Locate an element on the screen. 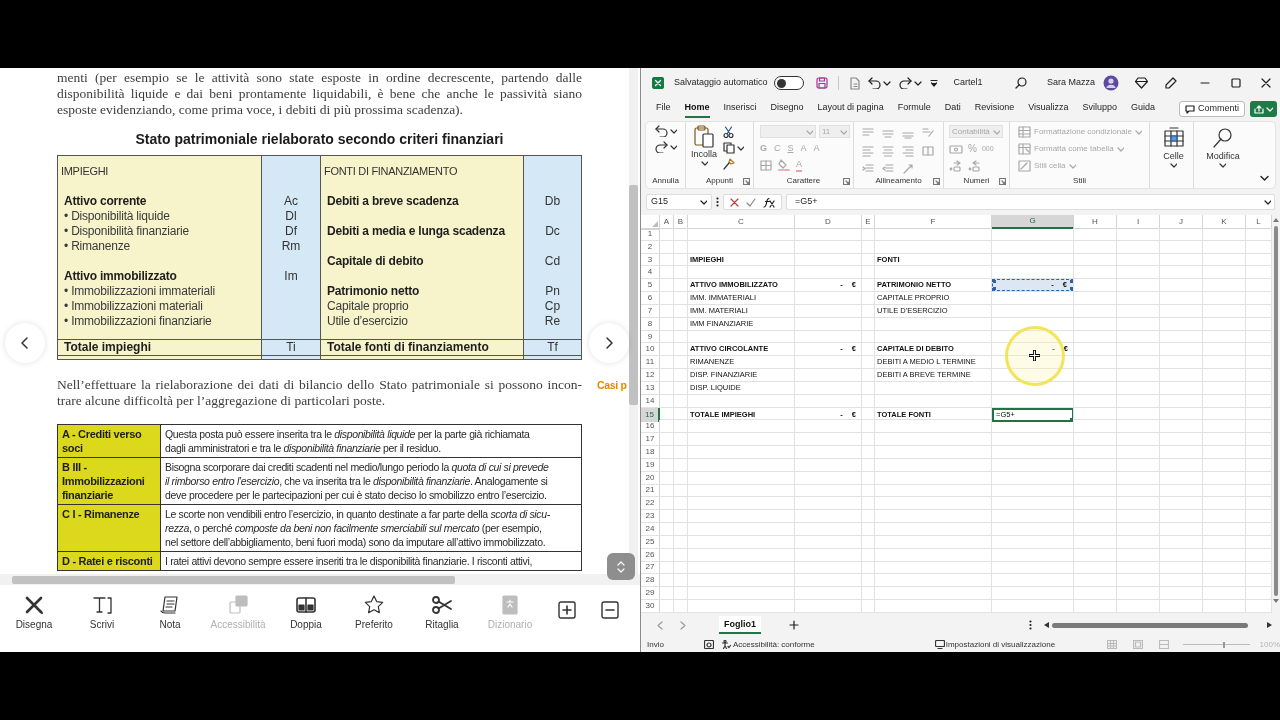  comments-button: Commenti is located at coordinates (1212, 109).